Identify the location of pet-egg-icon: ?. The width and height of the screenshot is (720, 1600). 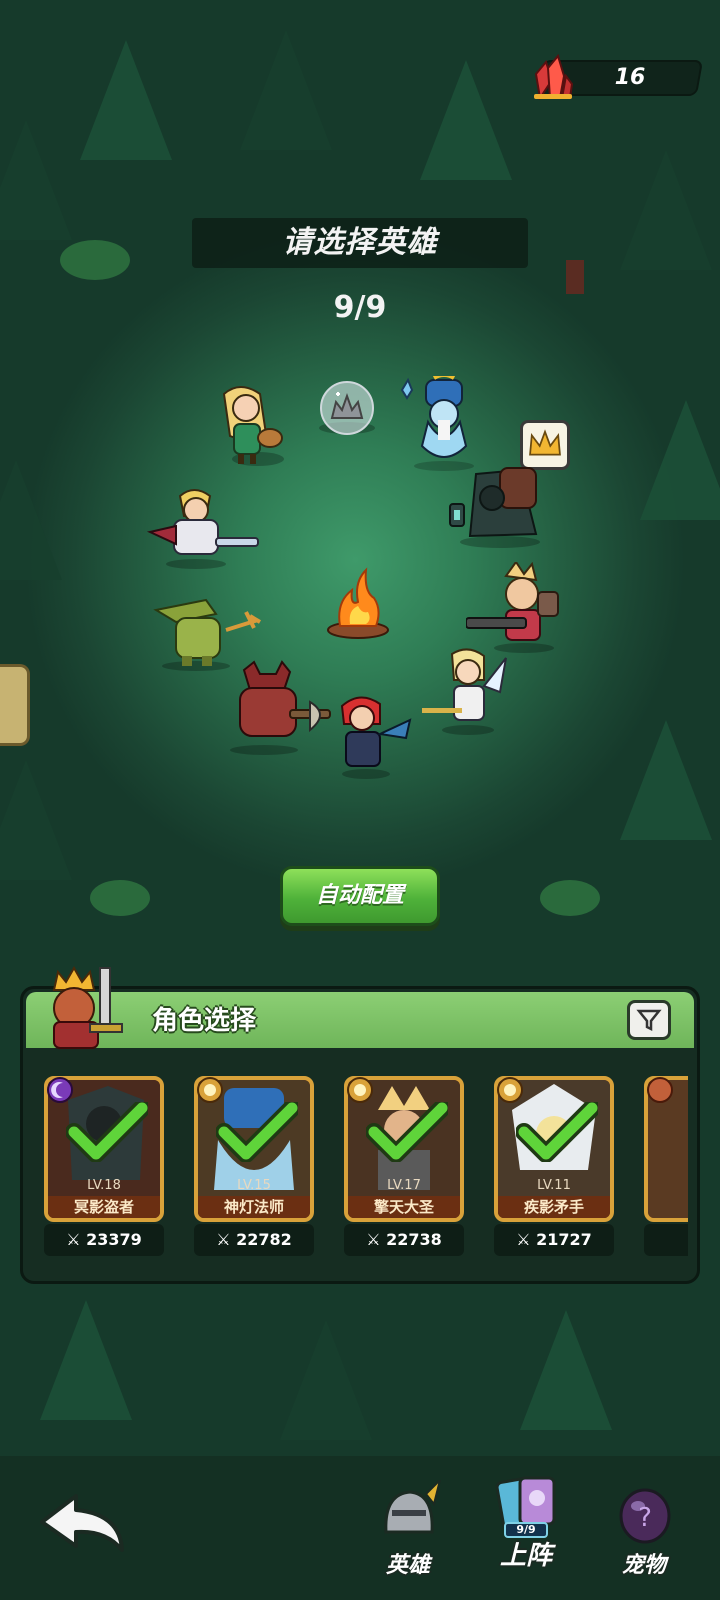
(645, 1516).